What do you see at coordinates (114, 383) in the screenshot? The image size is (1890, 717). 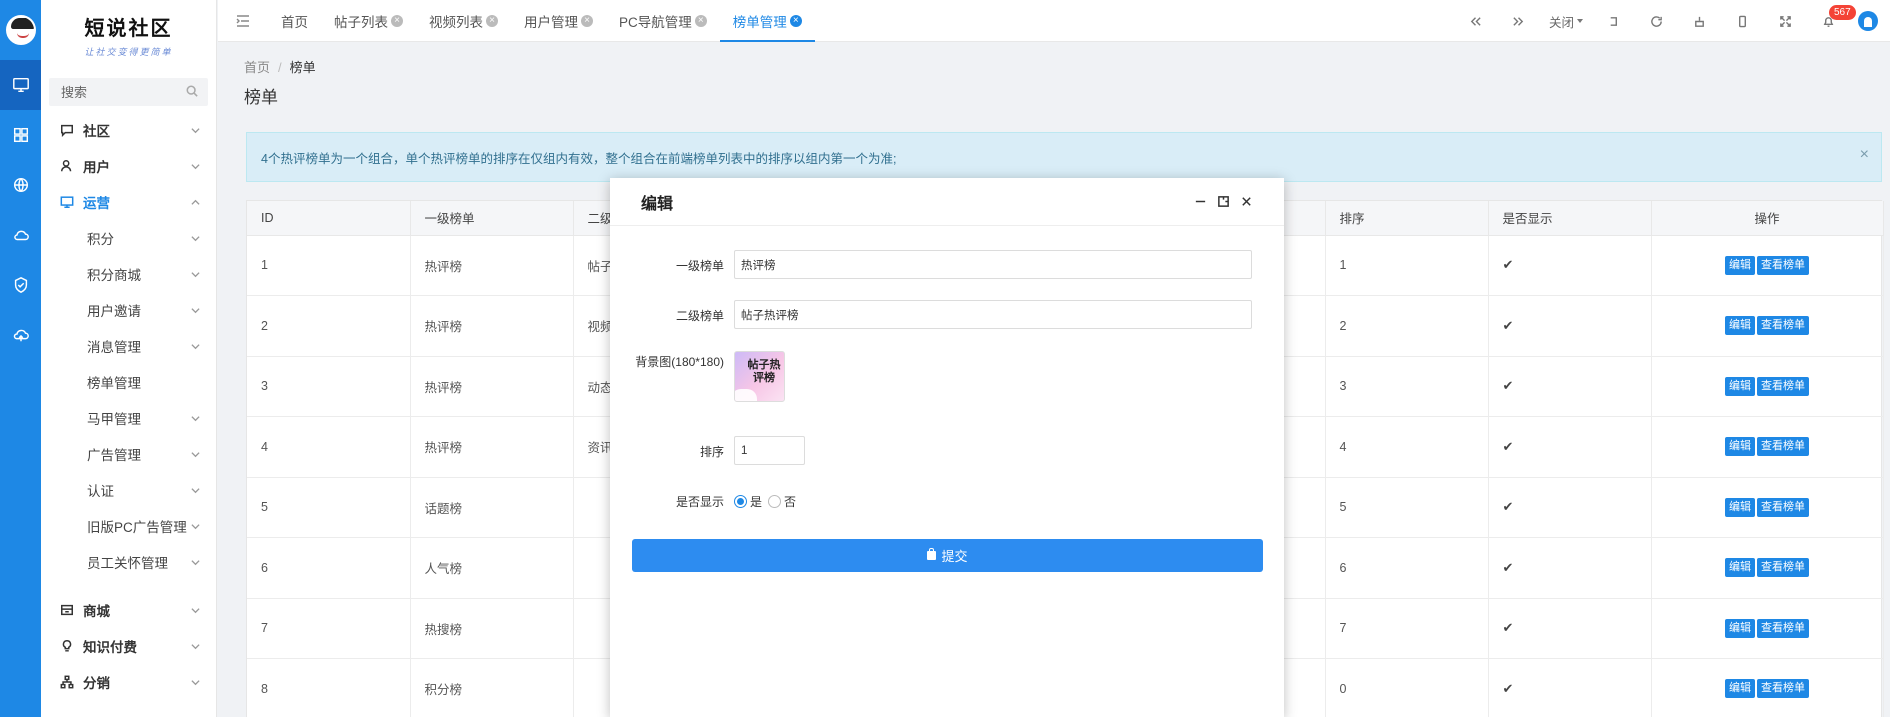 I see `sidebar-item-label: 榜单管理` at bounding box center [114, 383].